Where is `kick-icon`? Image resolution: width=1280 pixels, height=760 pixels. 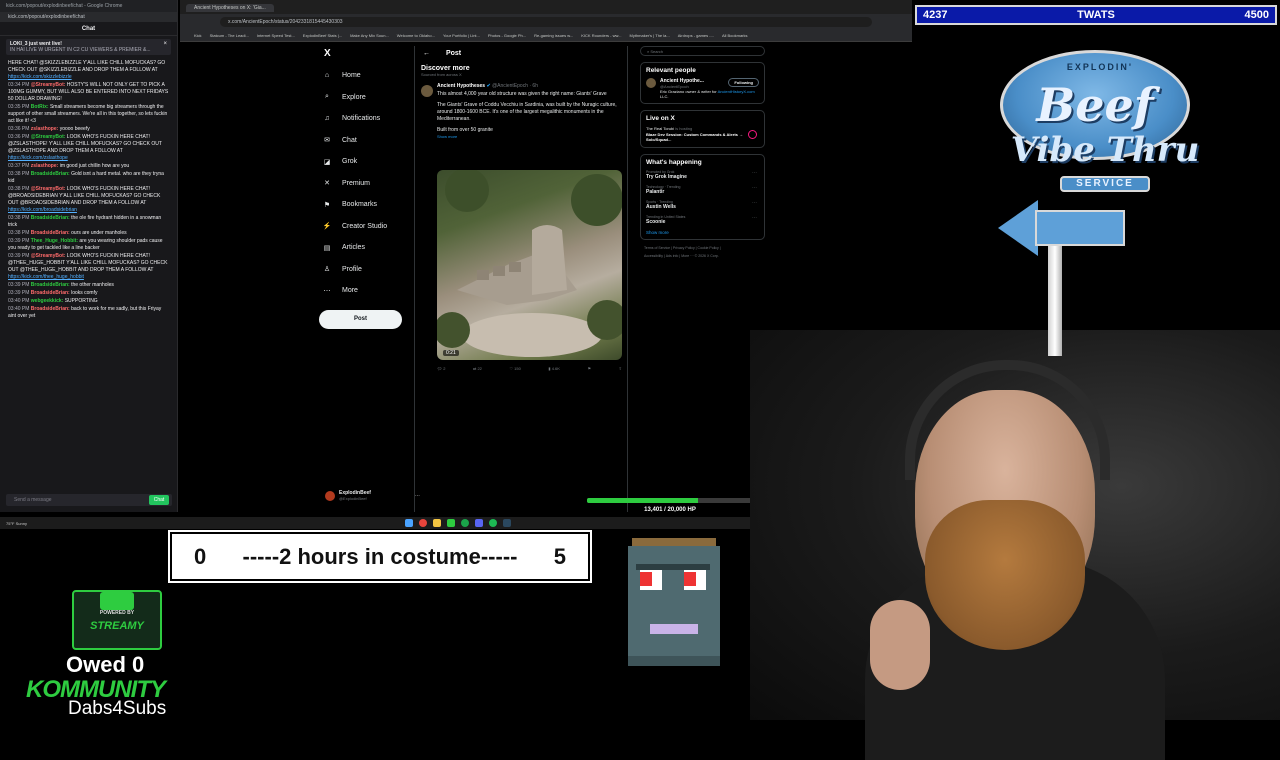
kick-icon is located at coordinates (450, 523).